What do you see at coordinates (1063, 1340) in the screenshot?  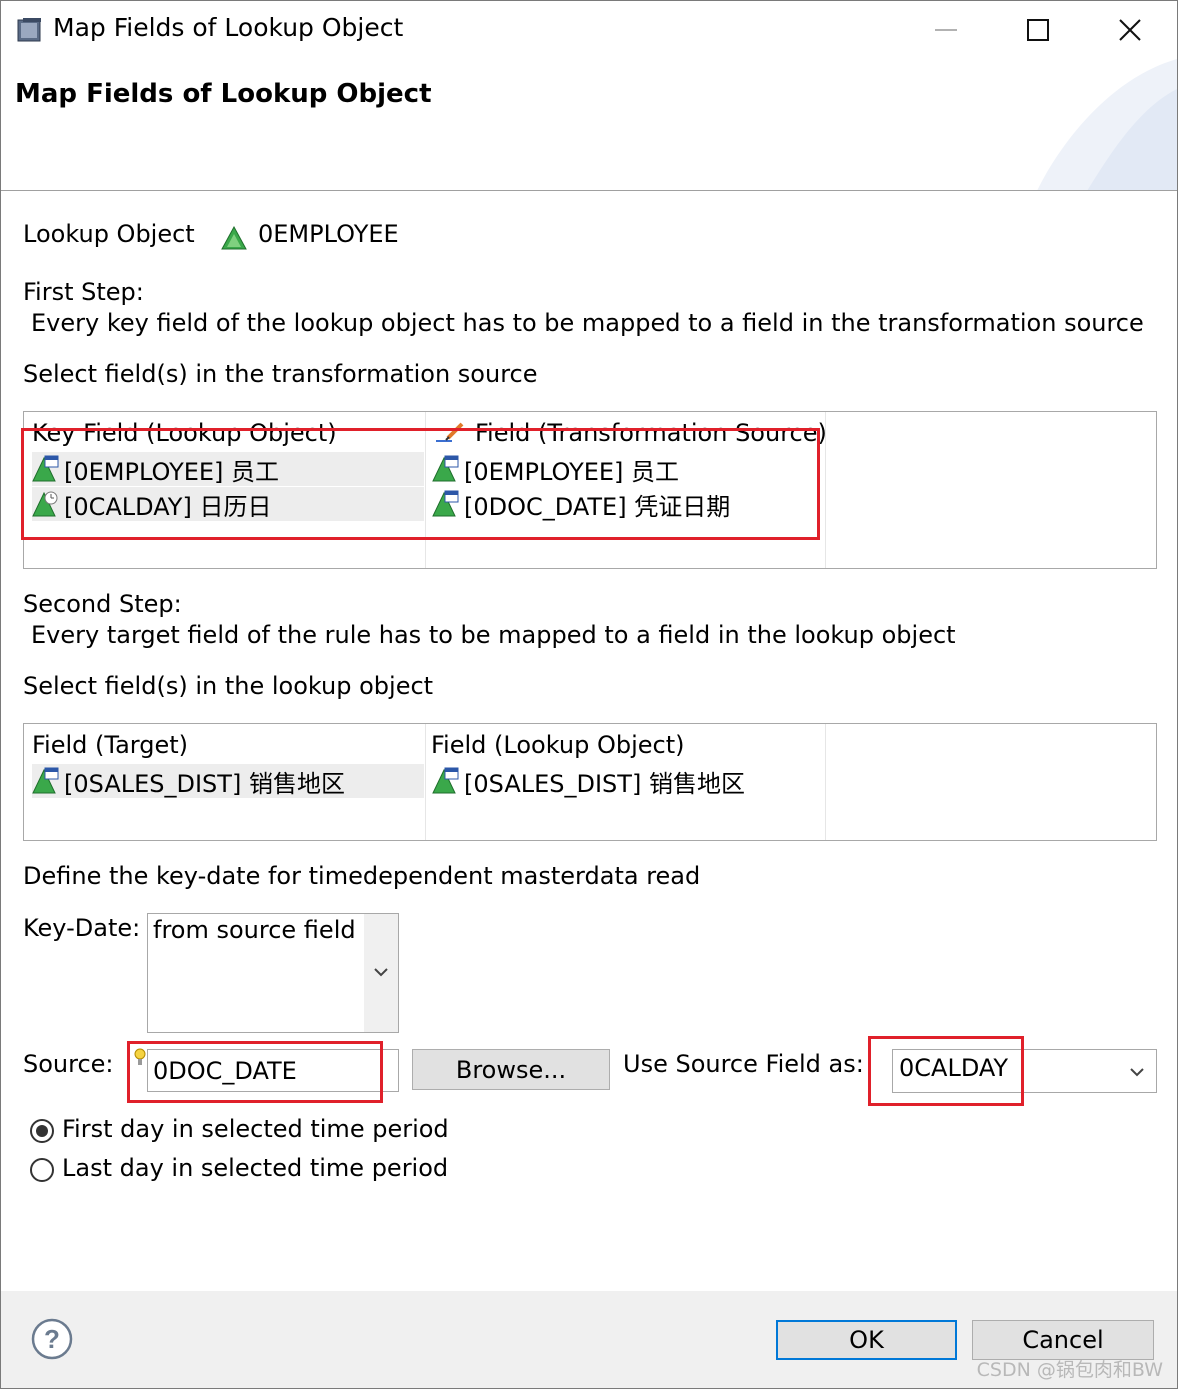 I see `cancel-button: Cancel` at bounding box center [1063, 1340].